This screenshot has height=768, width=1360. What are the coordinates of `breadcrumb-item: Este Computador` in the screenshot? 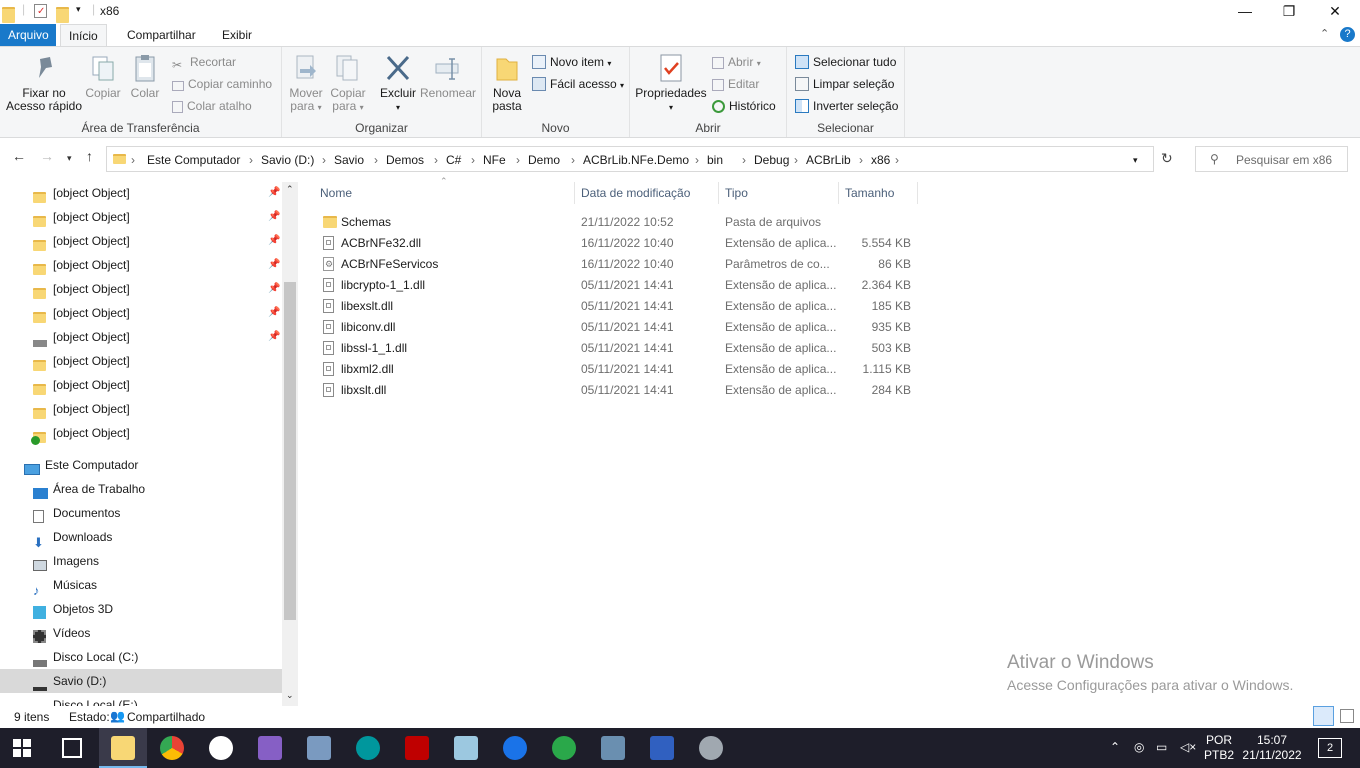 It's located at (193, 160).